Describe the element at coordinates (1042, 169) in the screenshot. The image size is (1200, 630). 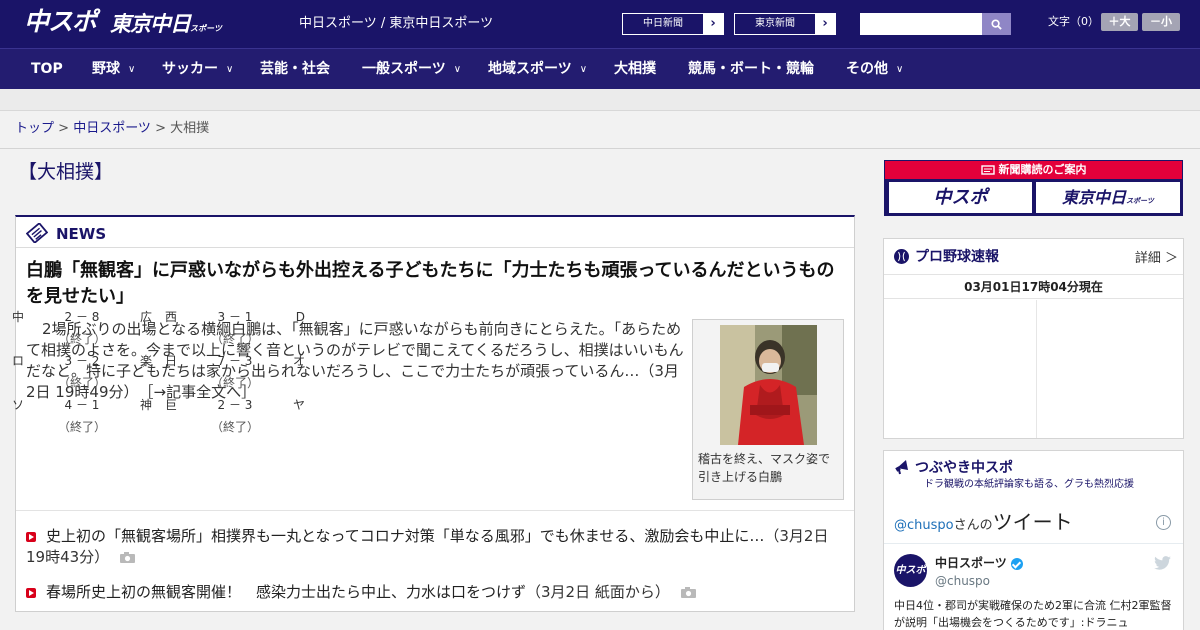
I see `subscribe-title: 新聞購読のご案内` at that location.